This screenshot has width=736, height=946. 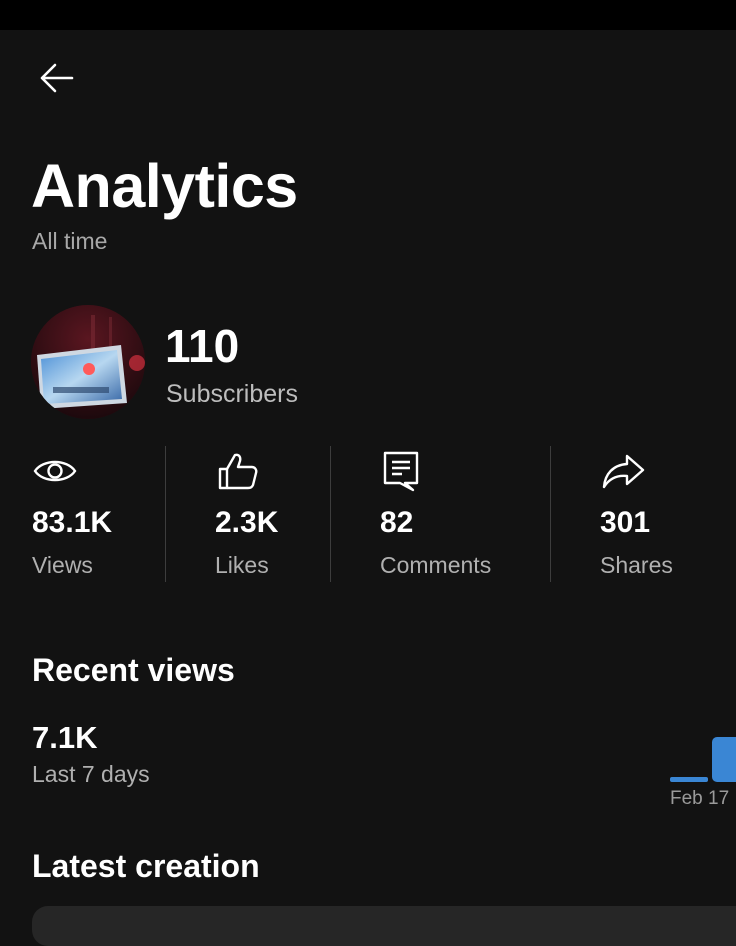 I want to click on recent-views-period: Last 7 days, so click(x=91, y=774).